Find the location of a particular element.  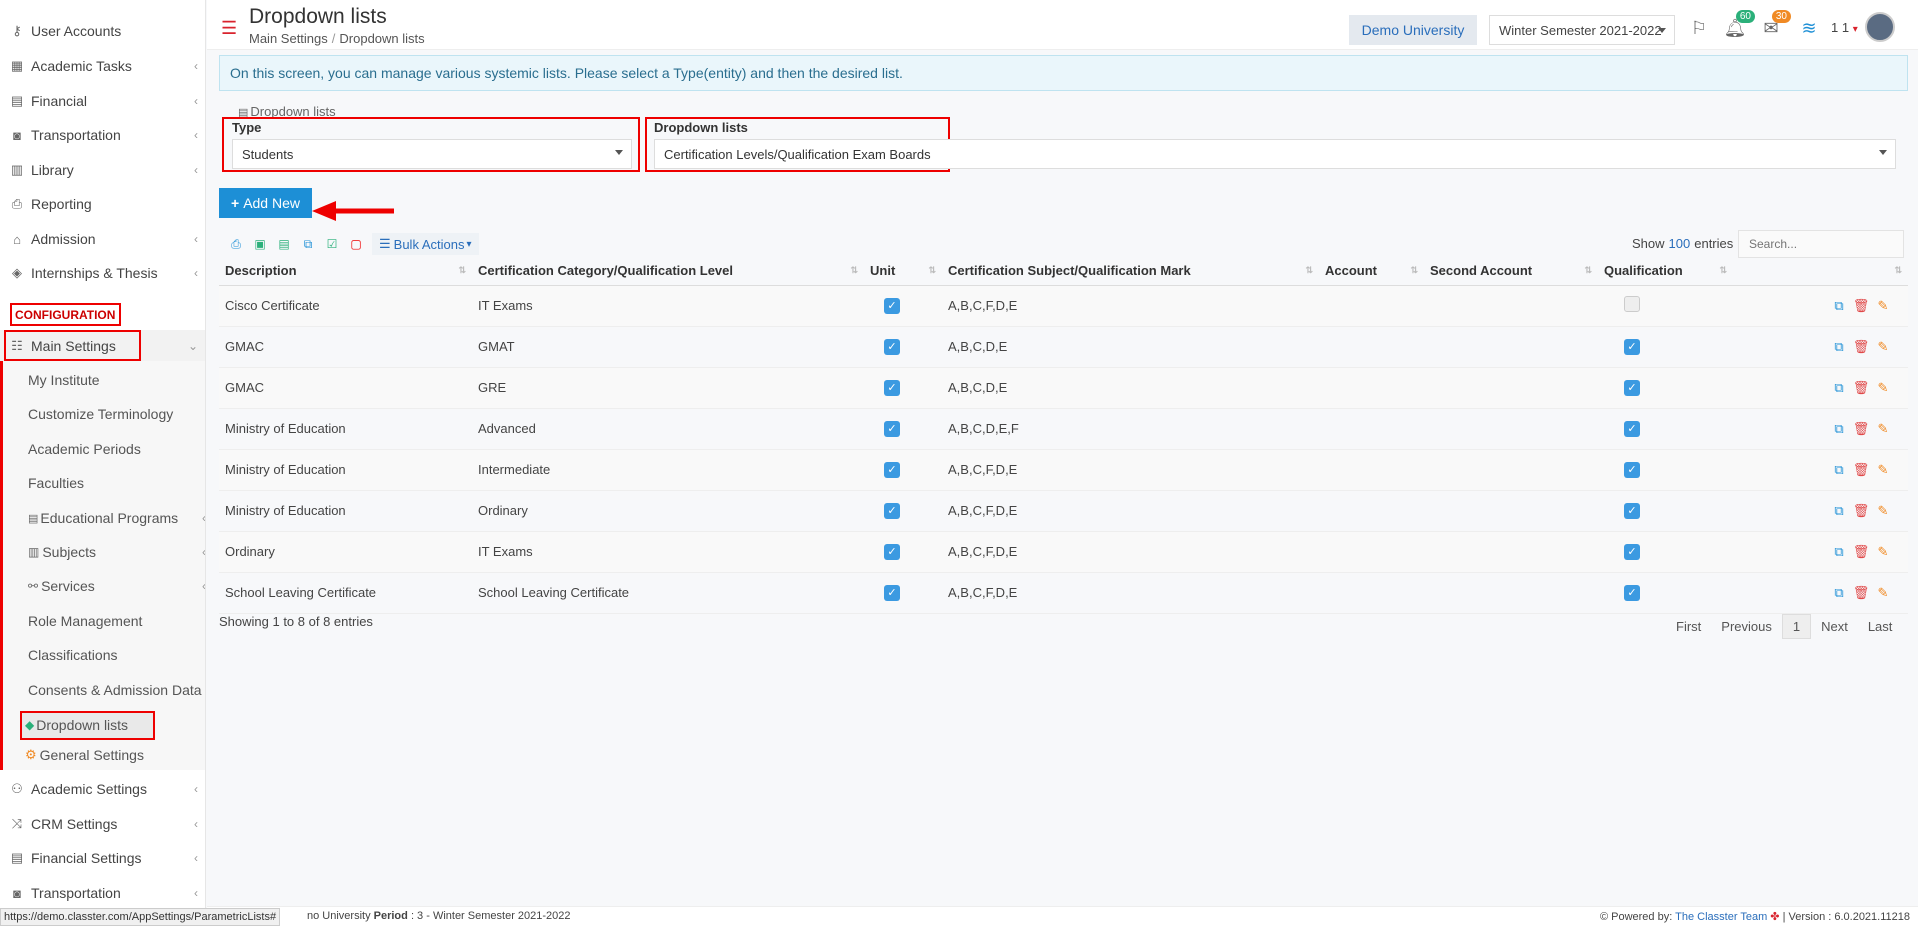

flag-icon: ⚐ is located at coordinates (1699, 28).